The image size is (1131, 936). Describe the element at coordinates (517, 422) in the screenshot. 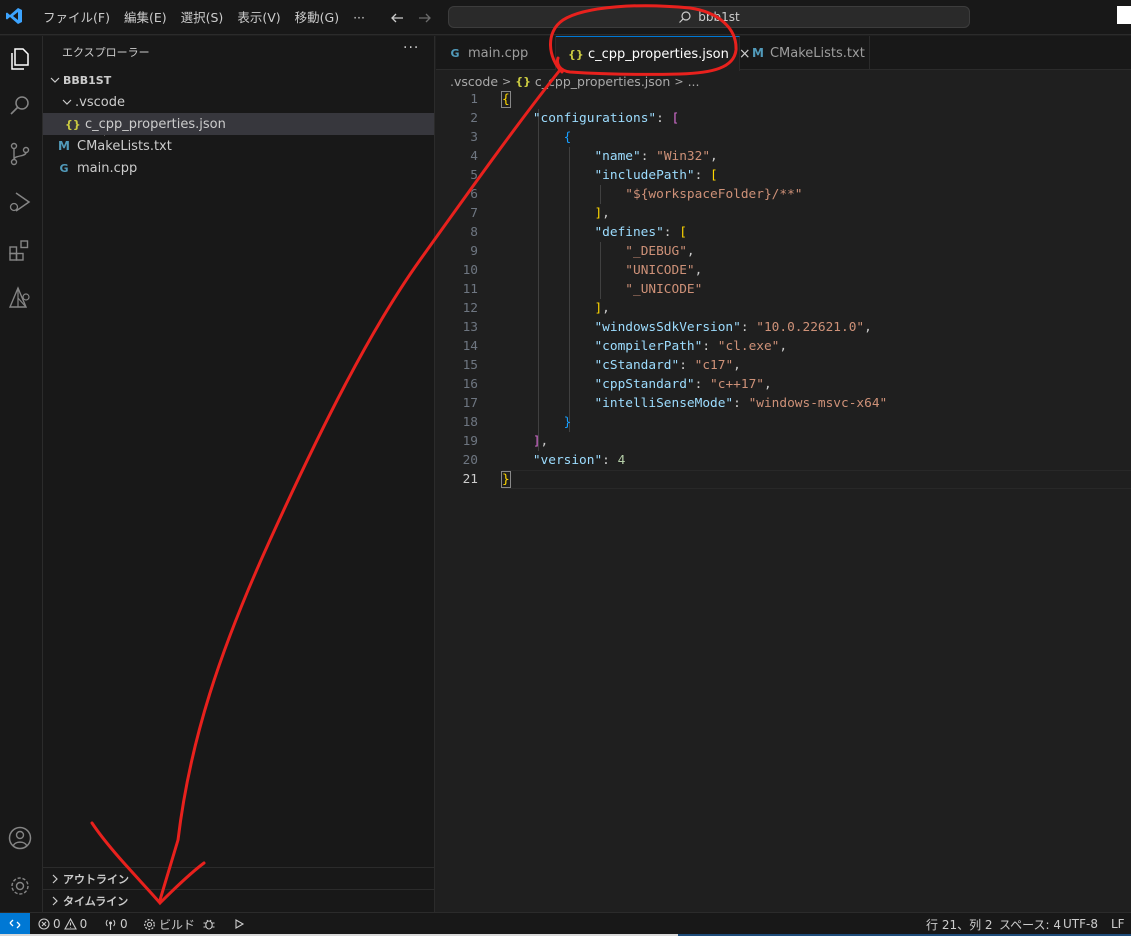

I see `code-line: 18 }` at that location.